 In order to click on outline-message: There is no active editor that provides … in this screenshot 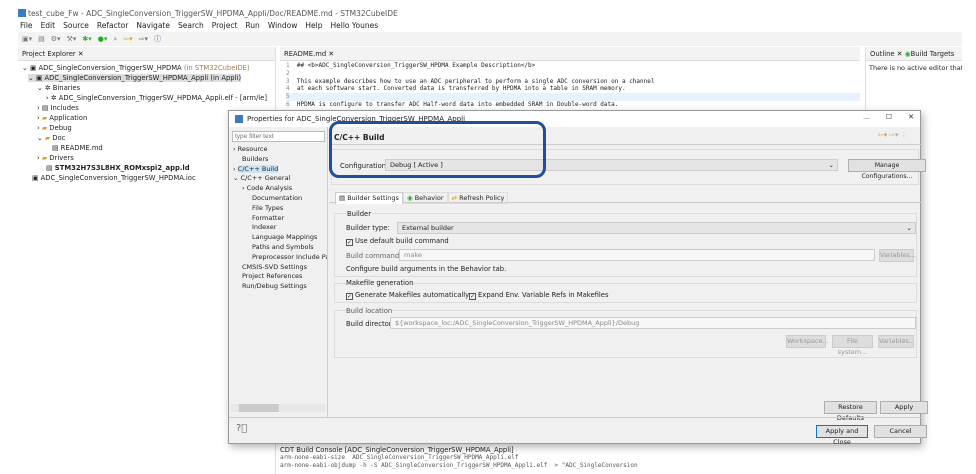, I will do `click(915, 68)`.